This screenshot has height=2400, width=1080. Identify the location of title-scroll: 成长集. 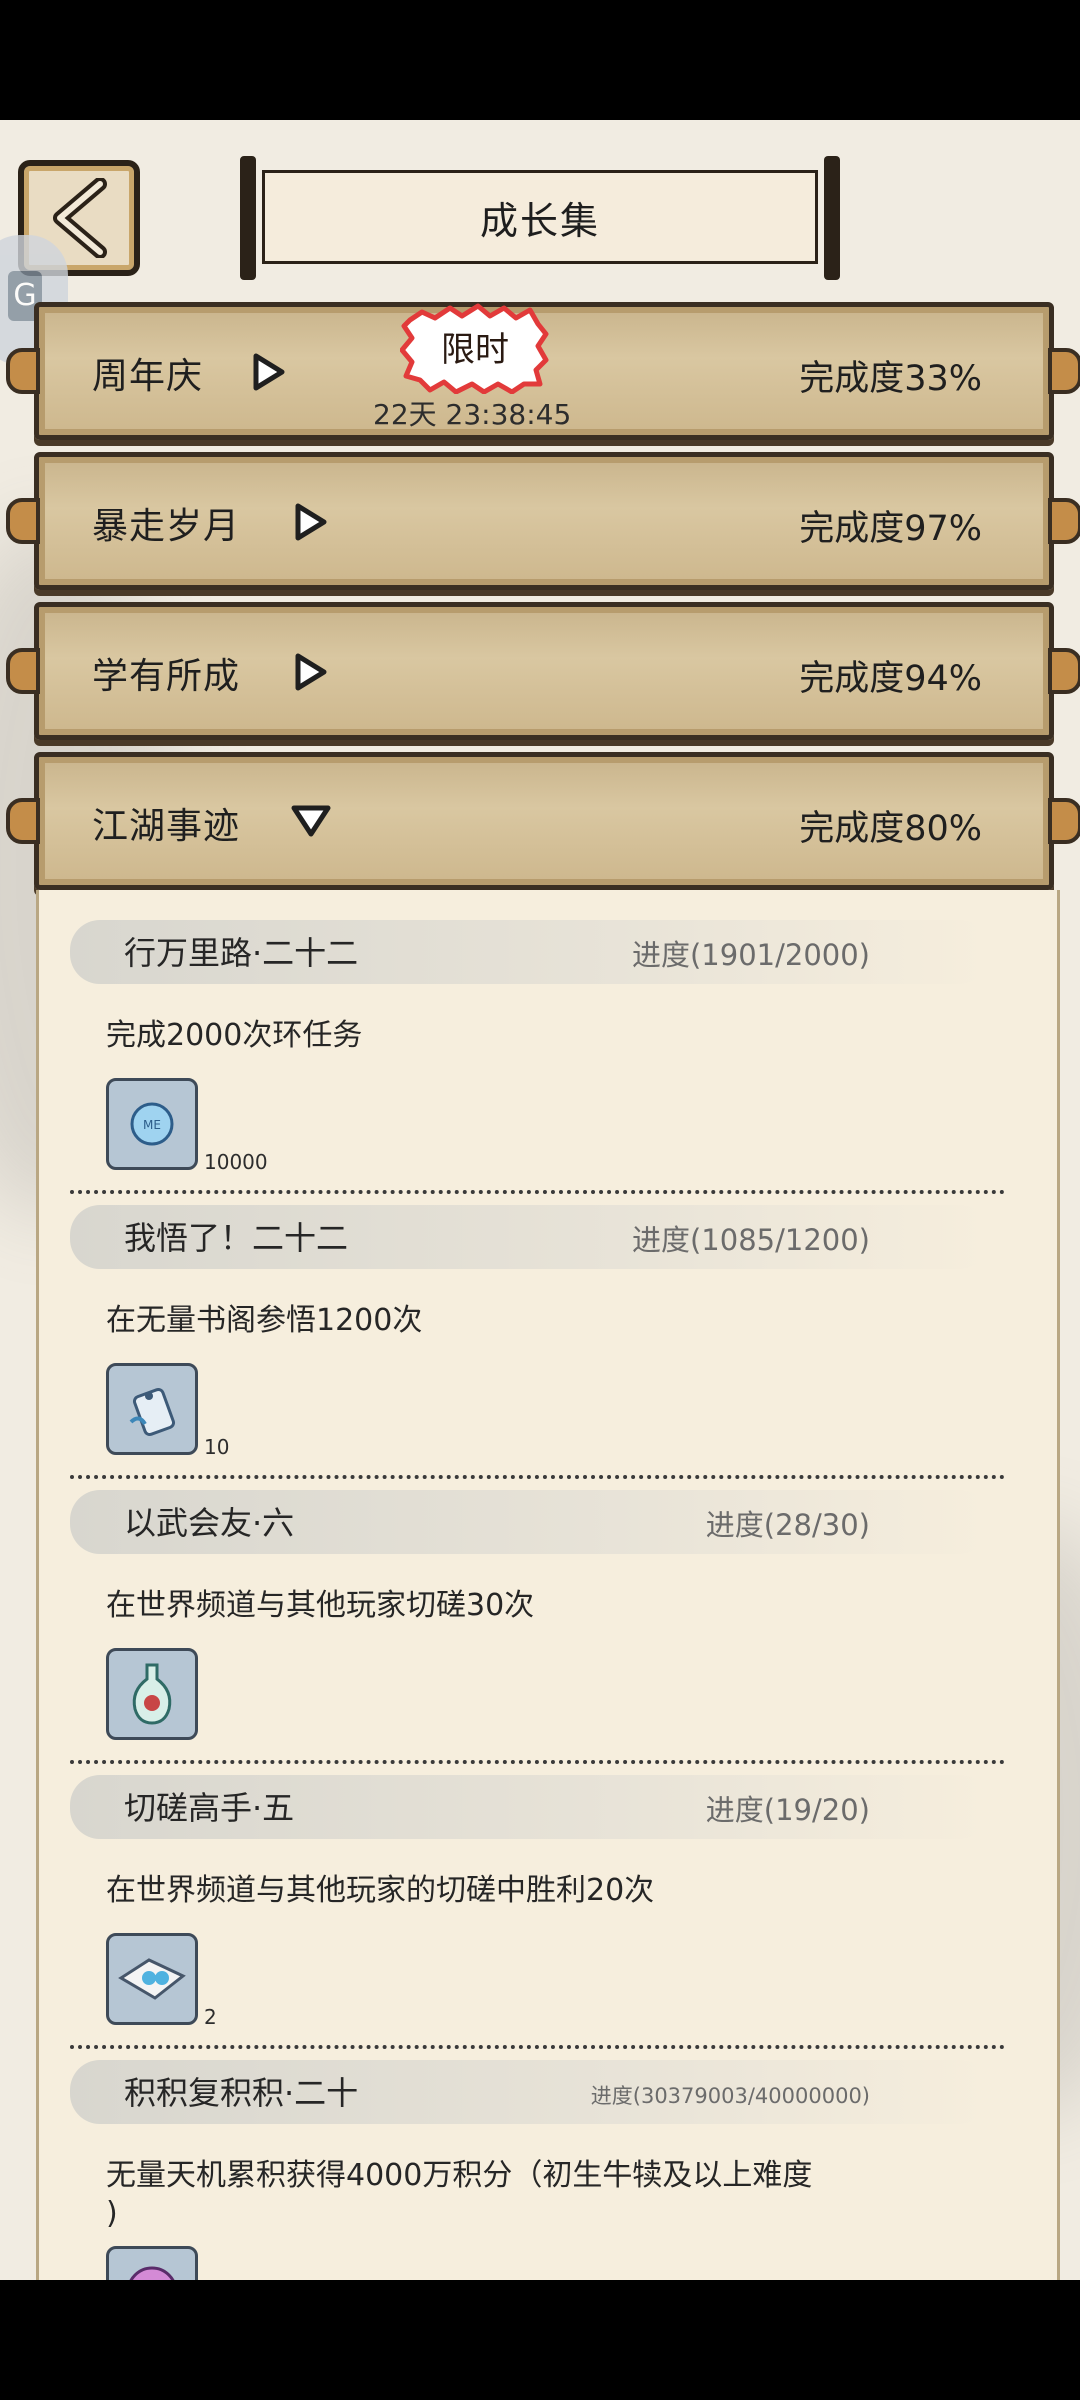
(540, 218).